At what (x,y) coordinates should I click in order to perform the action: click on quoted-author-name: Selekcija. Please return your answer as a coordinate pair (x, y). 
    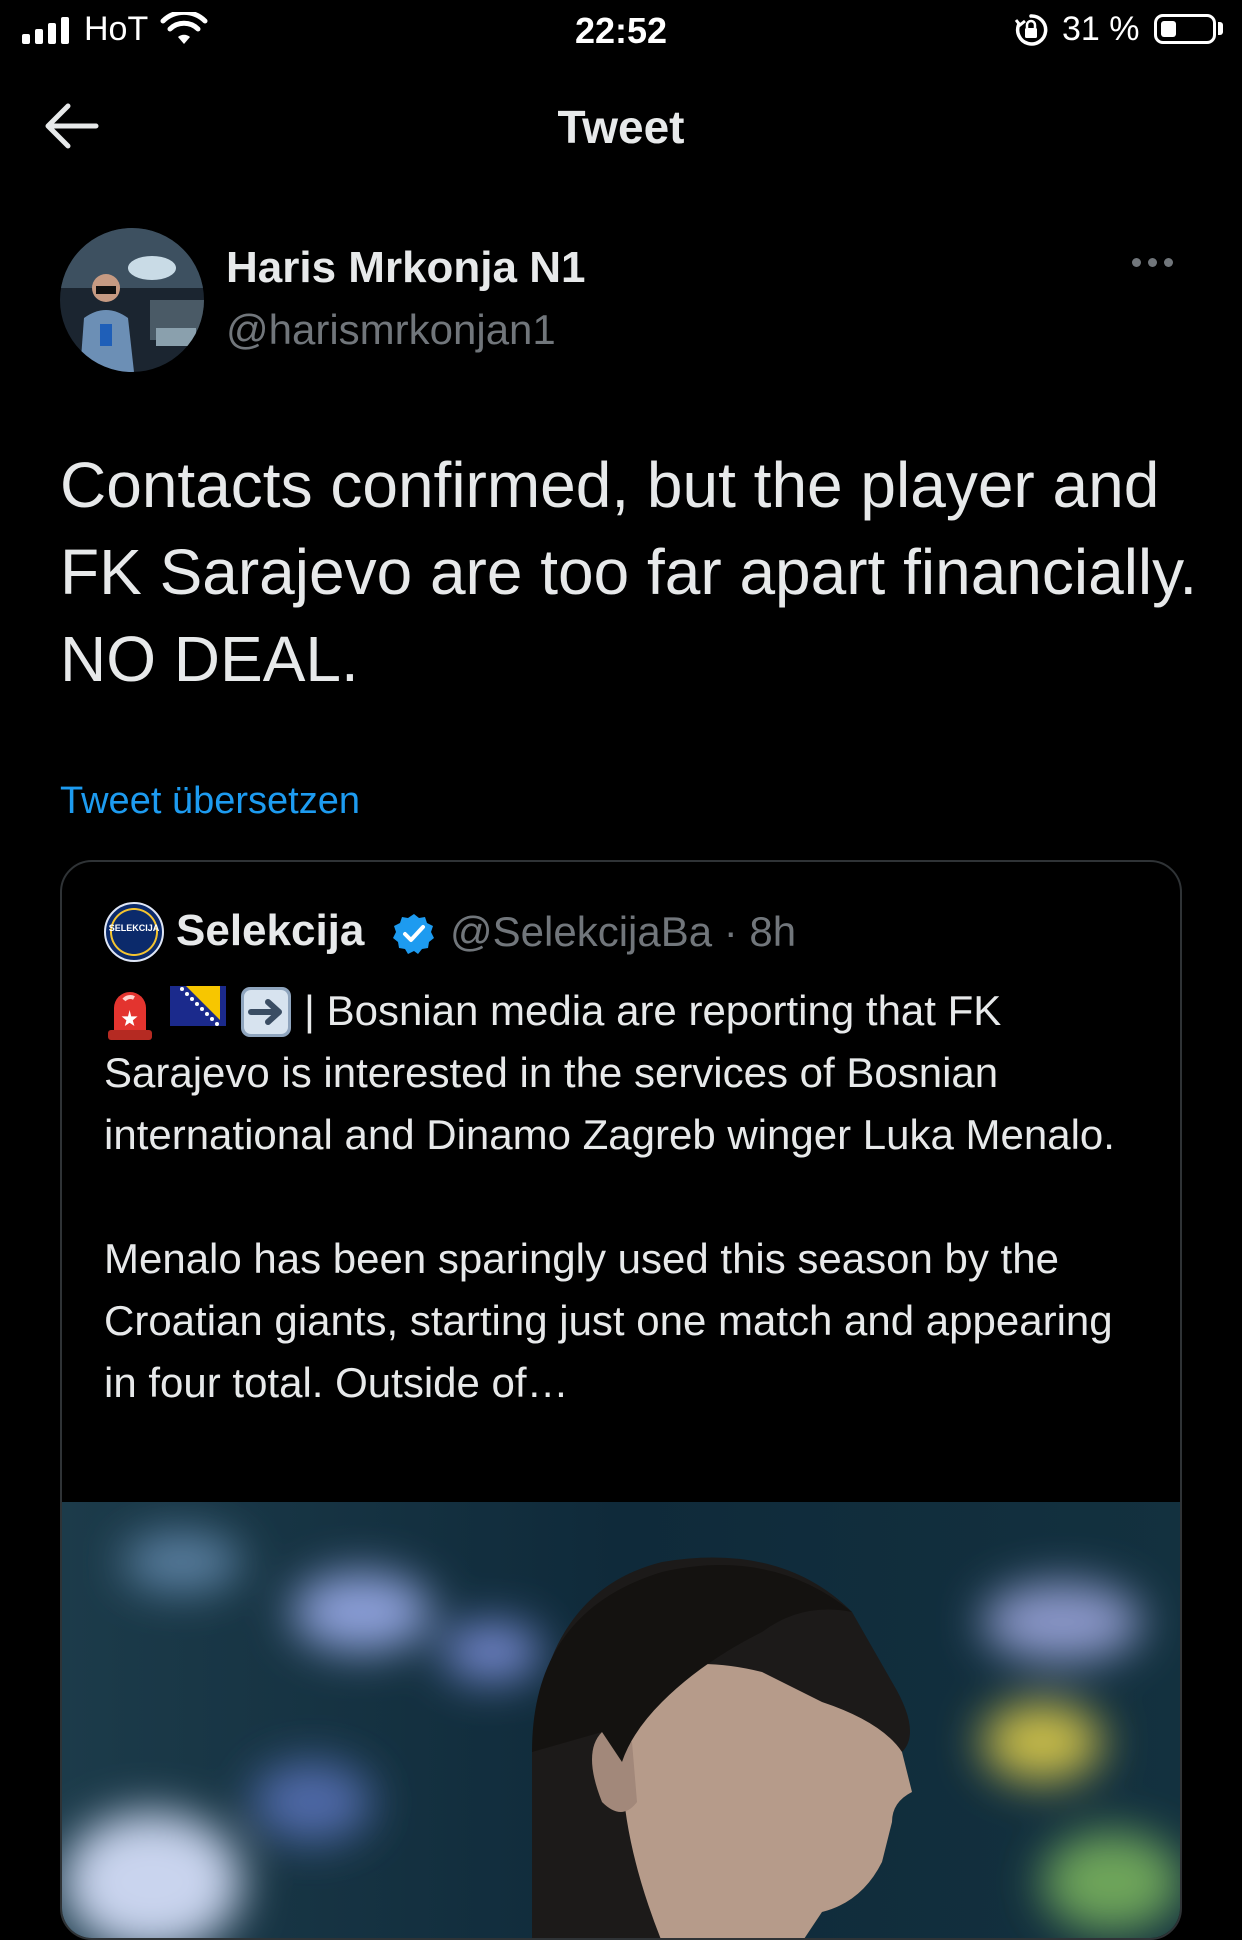
    Looking at the image, I should click on (270, 931).